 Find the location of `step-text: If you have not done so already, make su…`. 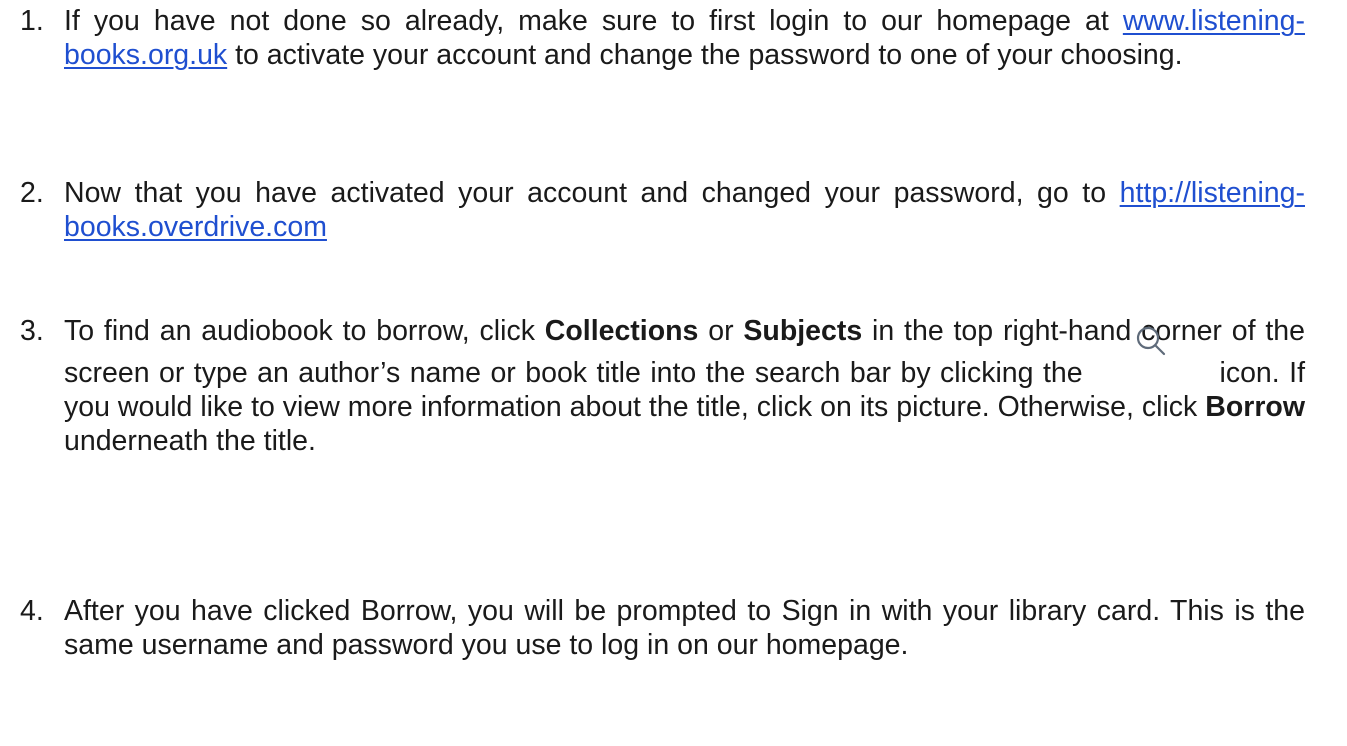

step-text: If you have not done so already, make su… is located at coordinates (684, 38).